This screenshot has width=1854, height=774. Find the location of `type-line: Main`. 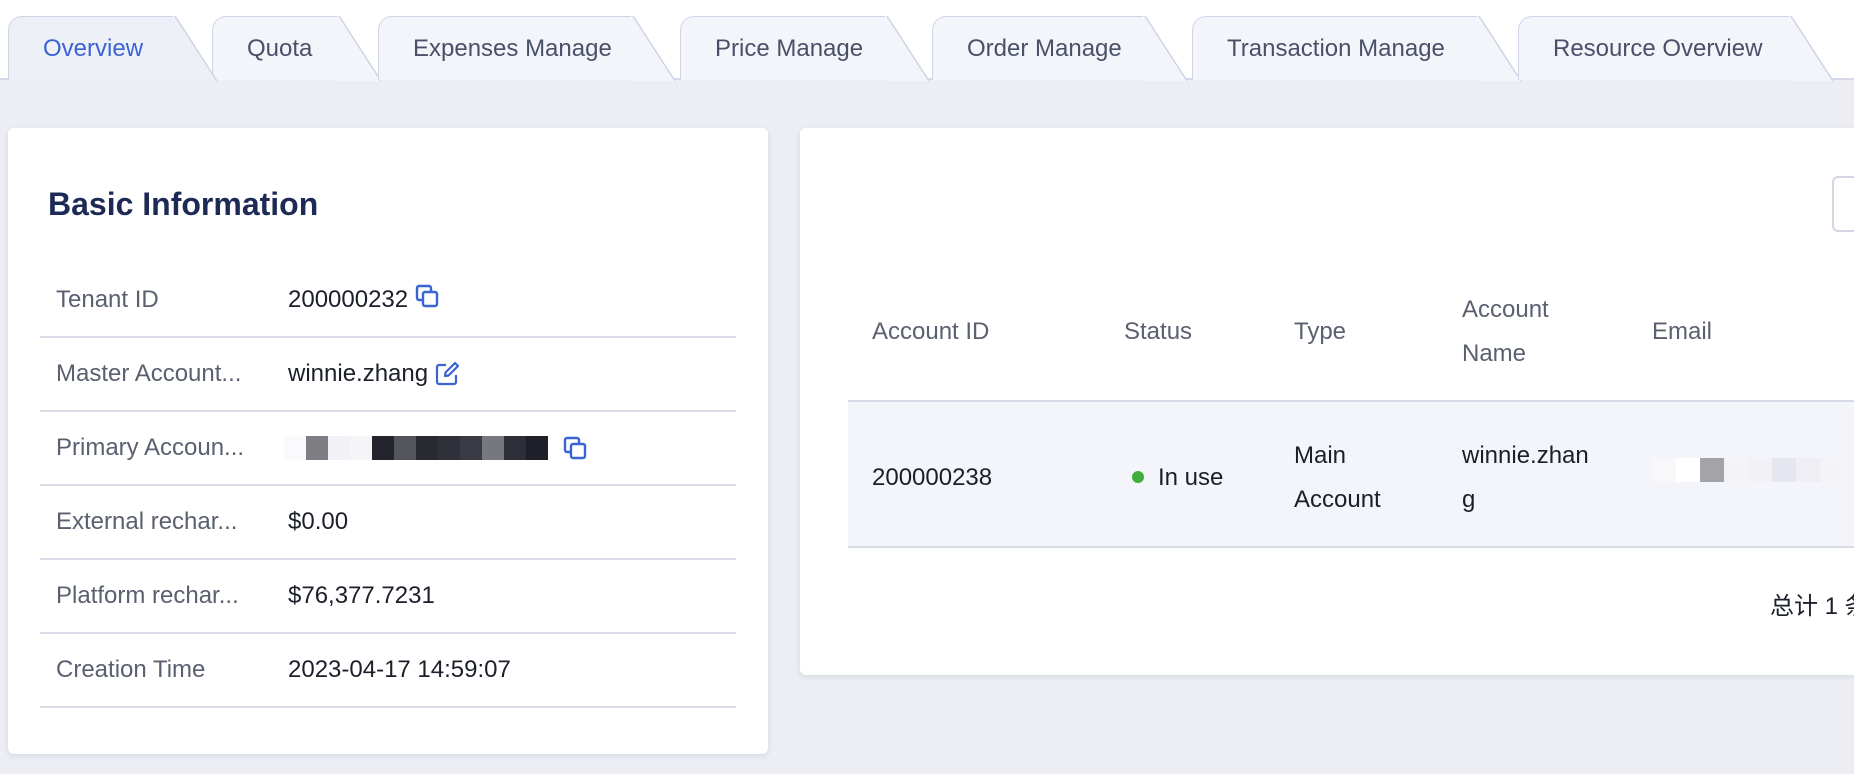

type-line: Main is located at coordinates (1320, 455).